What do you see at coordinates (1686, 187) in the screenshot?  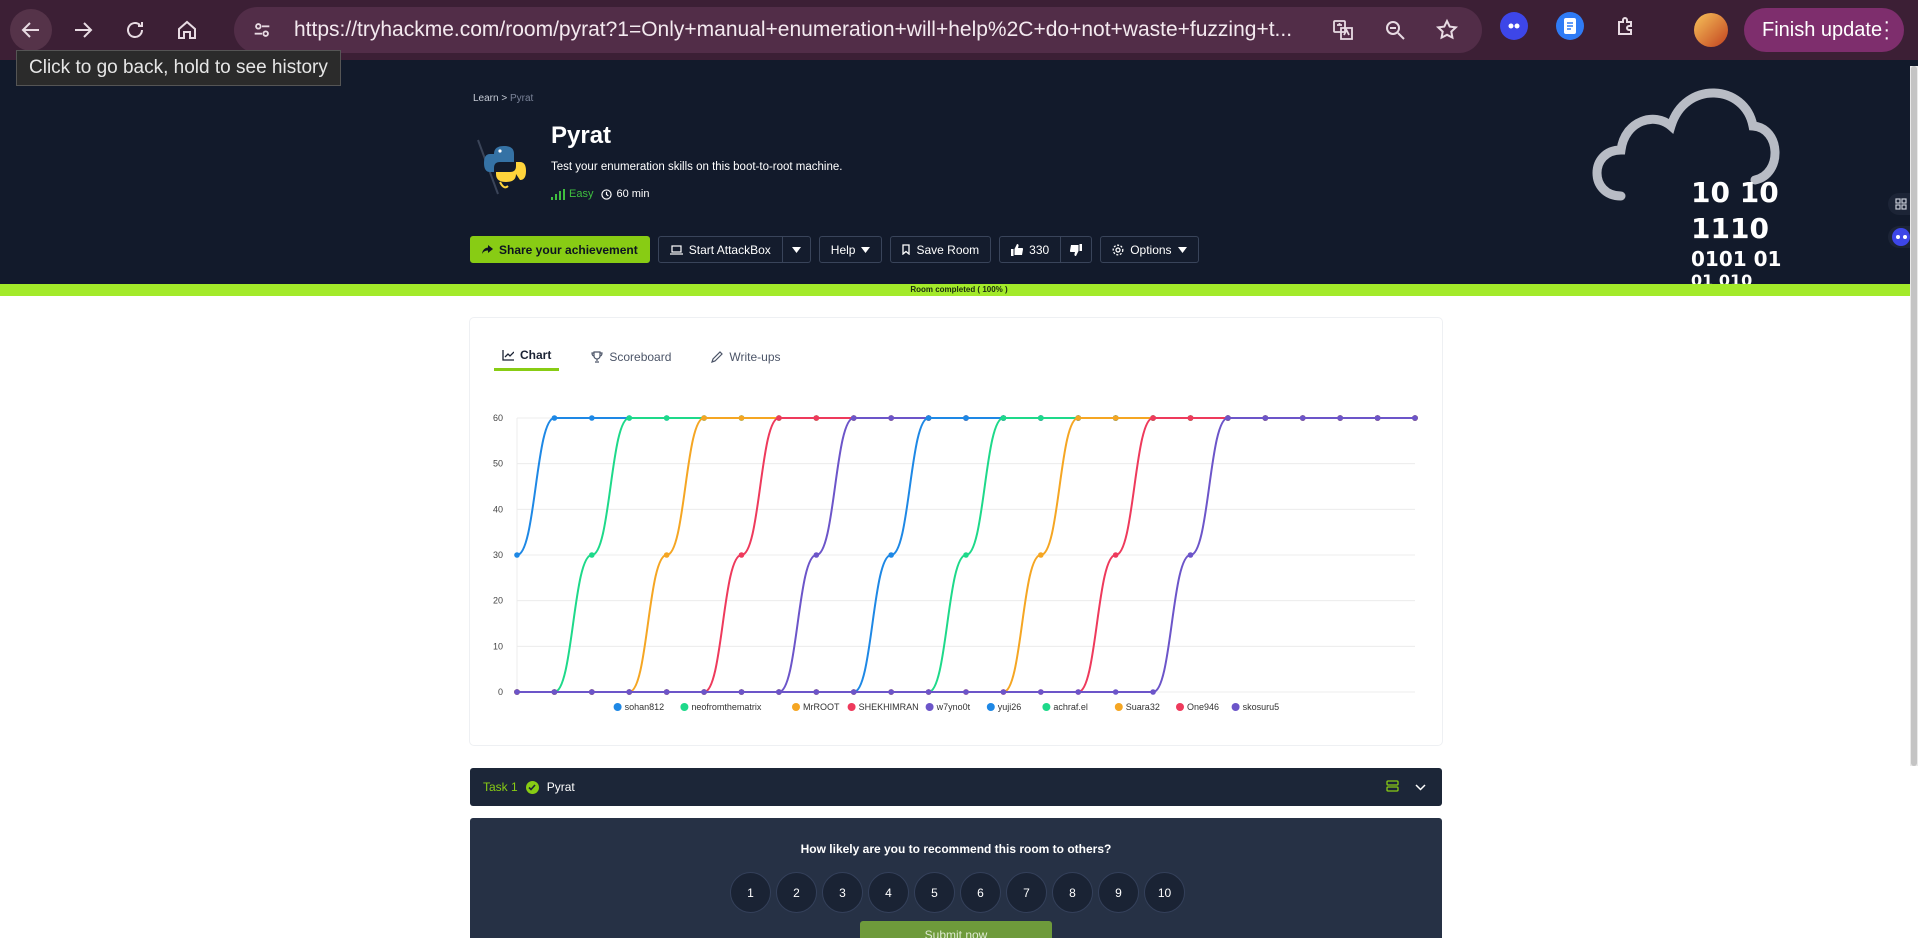 I see `cloud-binary-art: 10 10 1110 0101 01 01 010` at bounding box center [1686, 187].